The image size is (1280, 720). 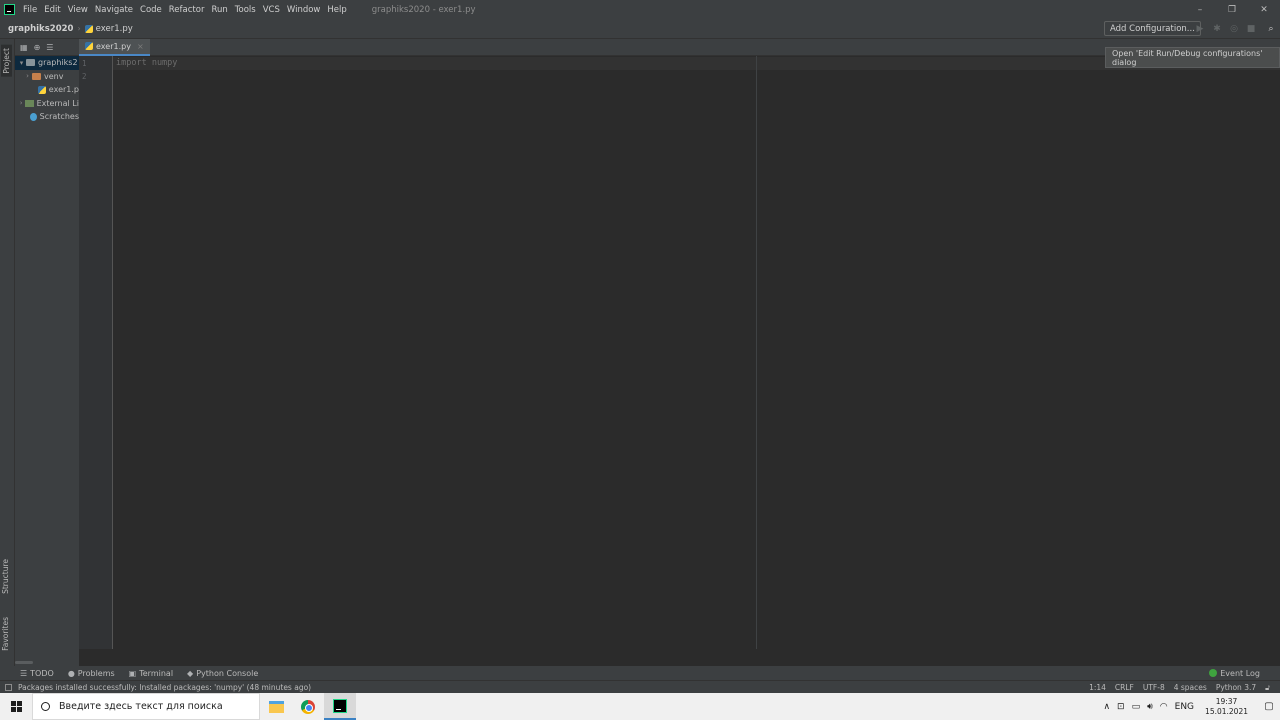 I want to click on structure-tool-tab: Structure, so click(x=5, y=576).